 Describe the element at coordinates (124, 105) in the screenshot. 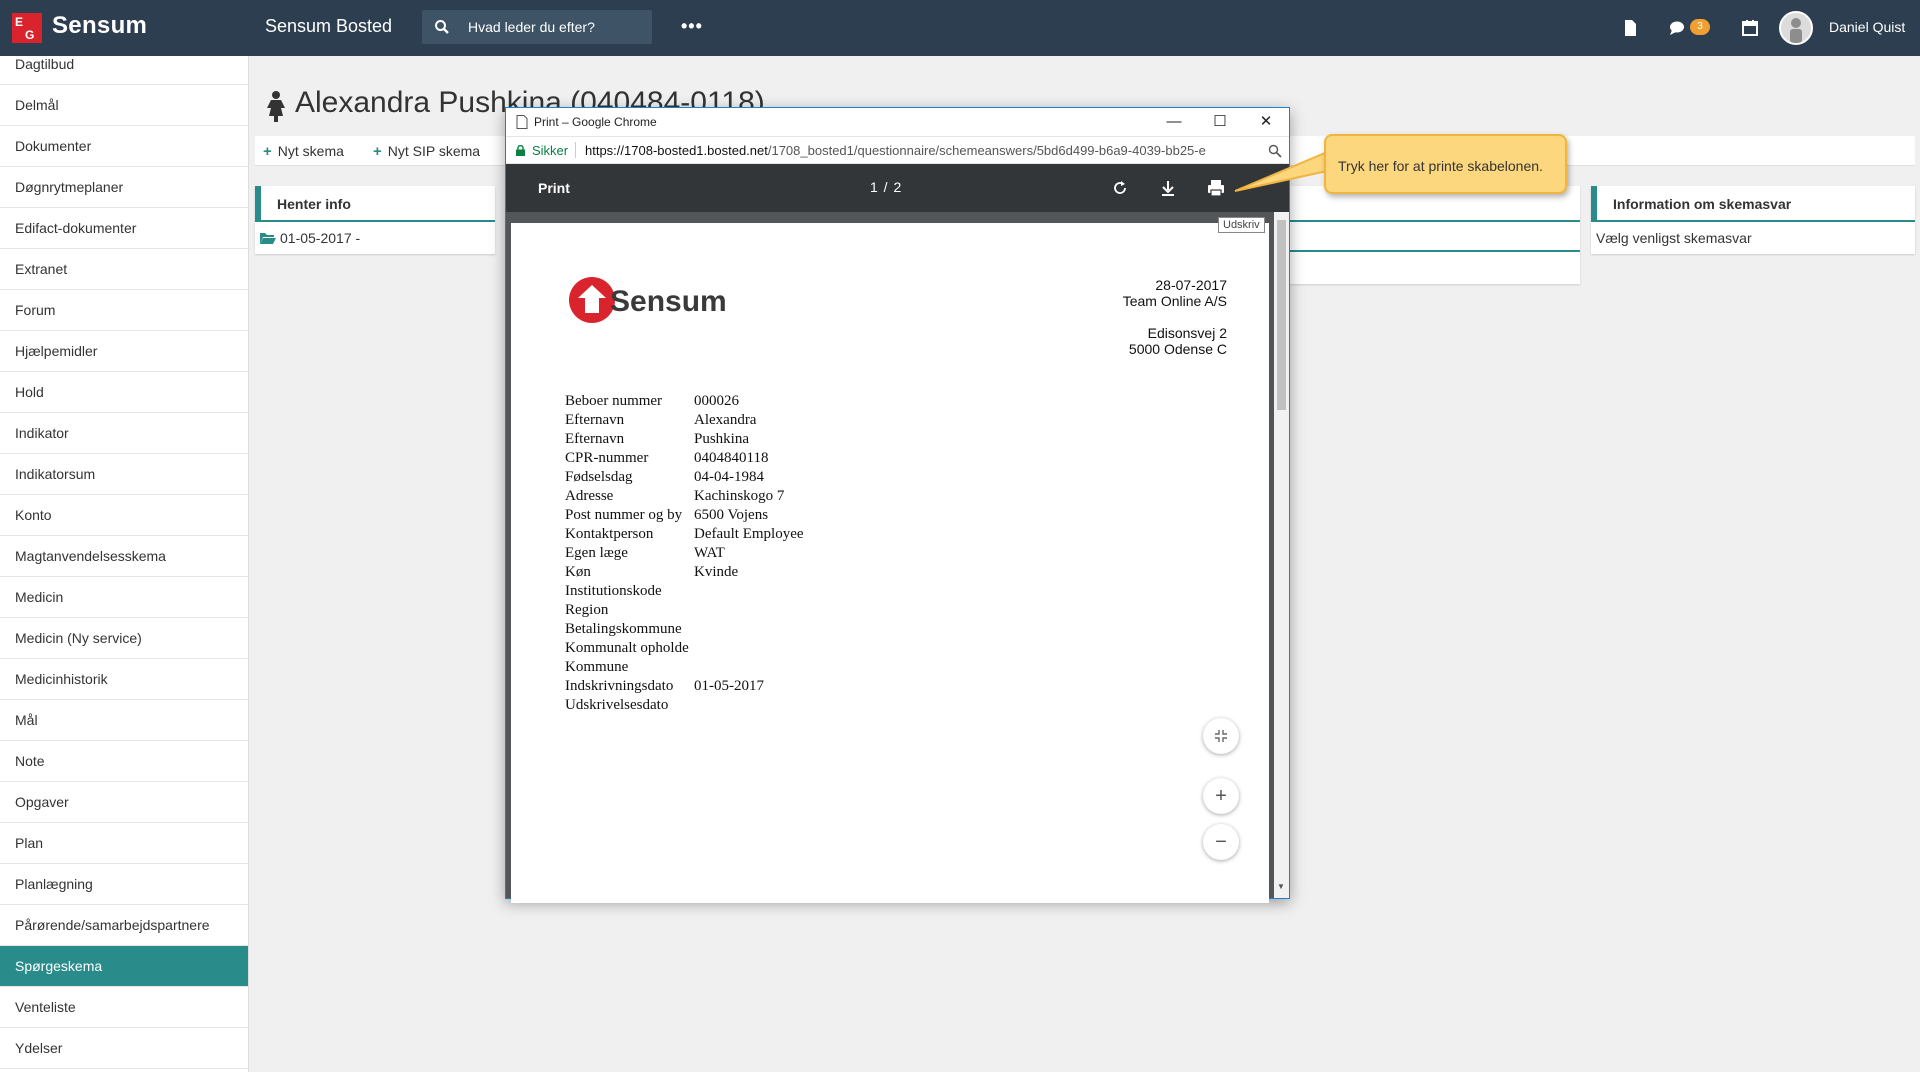

I see `sidebar-item: Delmål` at that location.